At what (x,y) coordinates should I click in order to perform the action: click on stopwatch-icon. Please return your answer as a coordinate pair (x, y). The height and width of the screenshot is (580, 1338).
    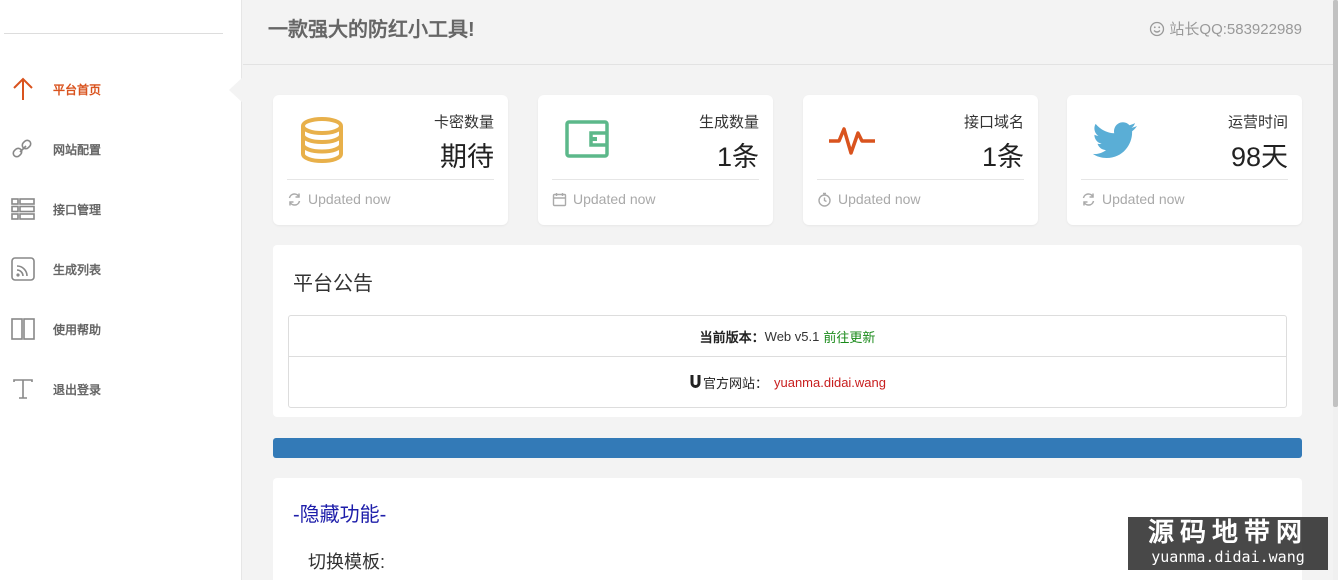
    Looking at the image, I should click on (824, 199).